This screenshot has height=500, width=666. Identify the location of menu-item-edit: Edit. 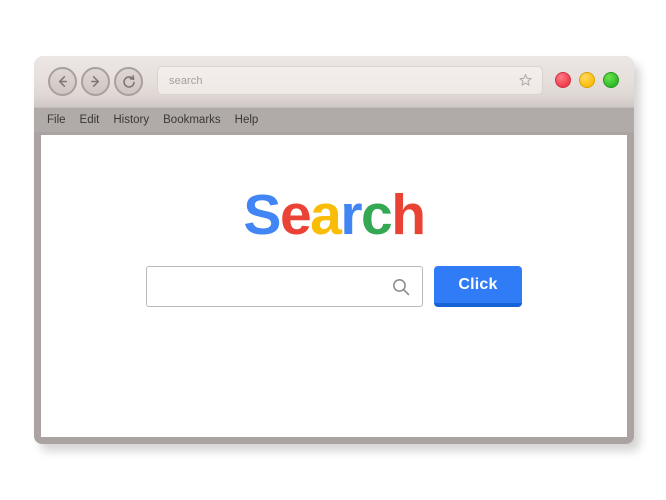
(90, 120).